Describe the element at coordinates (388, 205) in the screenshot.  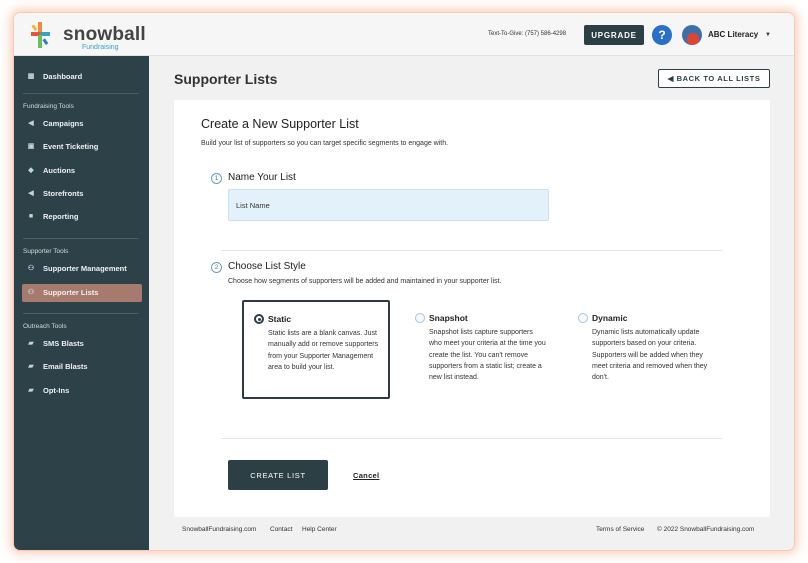
I see `list-name-input` at that location.